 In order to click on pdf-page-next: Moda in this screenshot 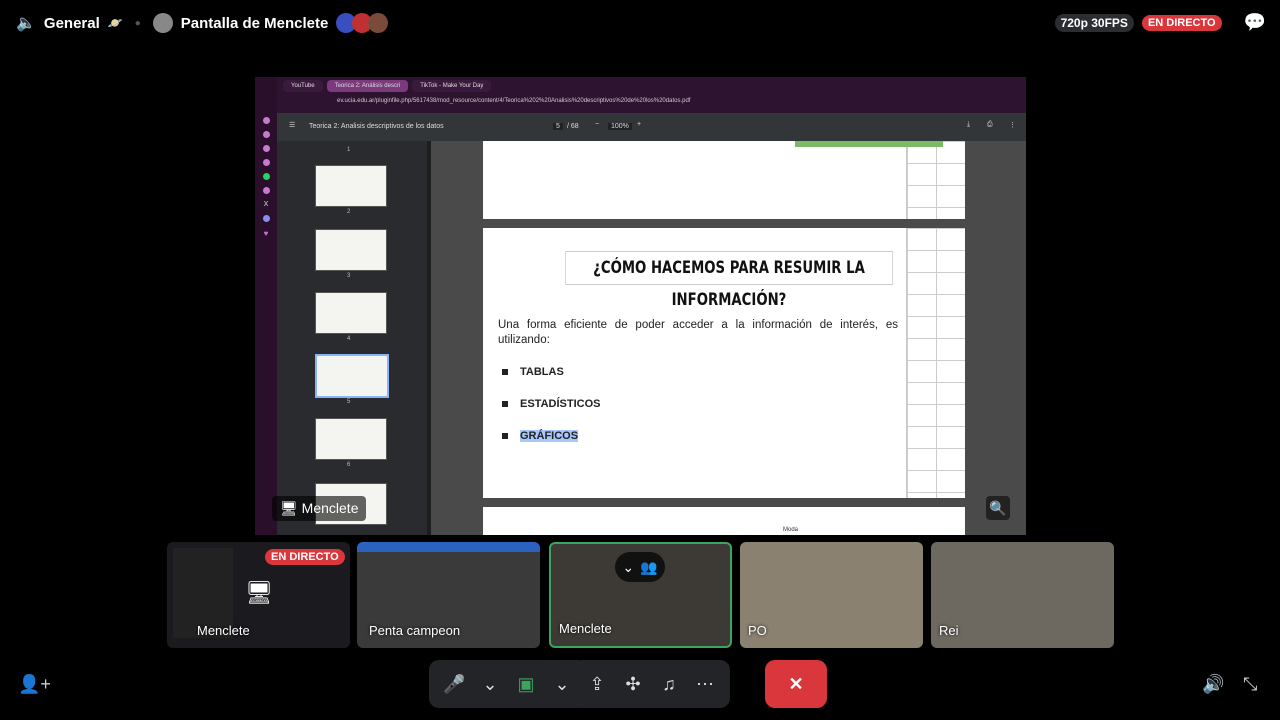, I will do `click(724, 521)`.